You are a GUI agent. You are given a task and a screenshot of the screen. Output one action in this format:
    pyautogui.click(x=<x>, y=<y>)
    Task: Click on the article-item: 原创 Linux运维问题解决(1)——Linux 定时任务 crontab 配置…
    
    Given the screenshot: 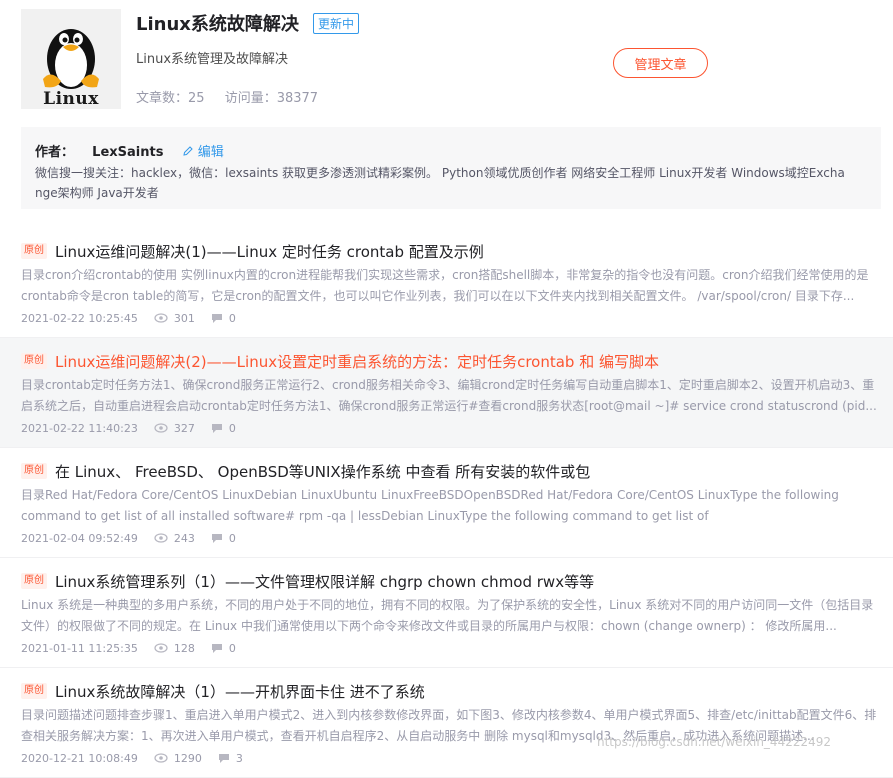 What is the action you would take?
    pyautogui.click(x=446, y=283)
    